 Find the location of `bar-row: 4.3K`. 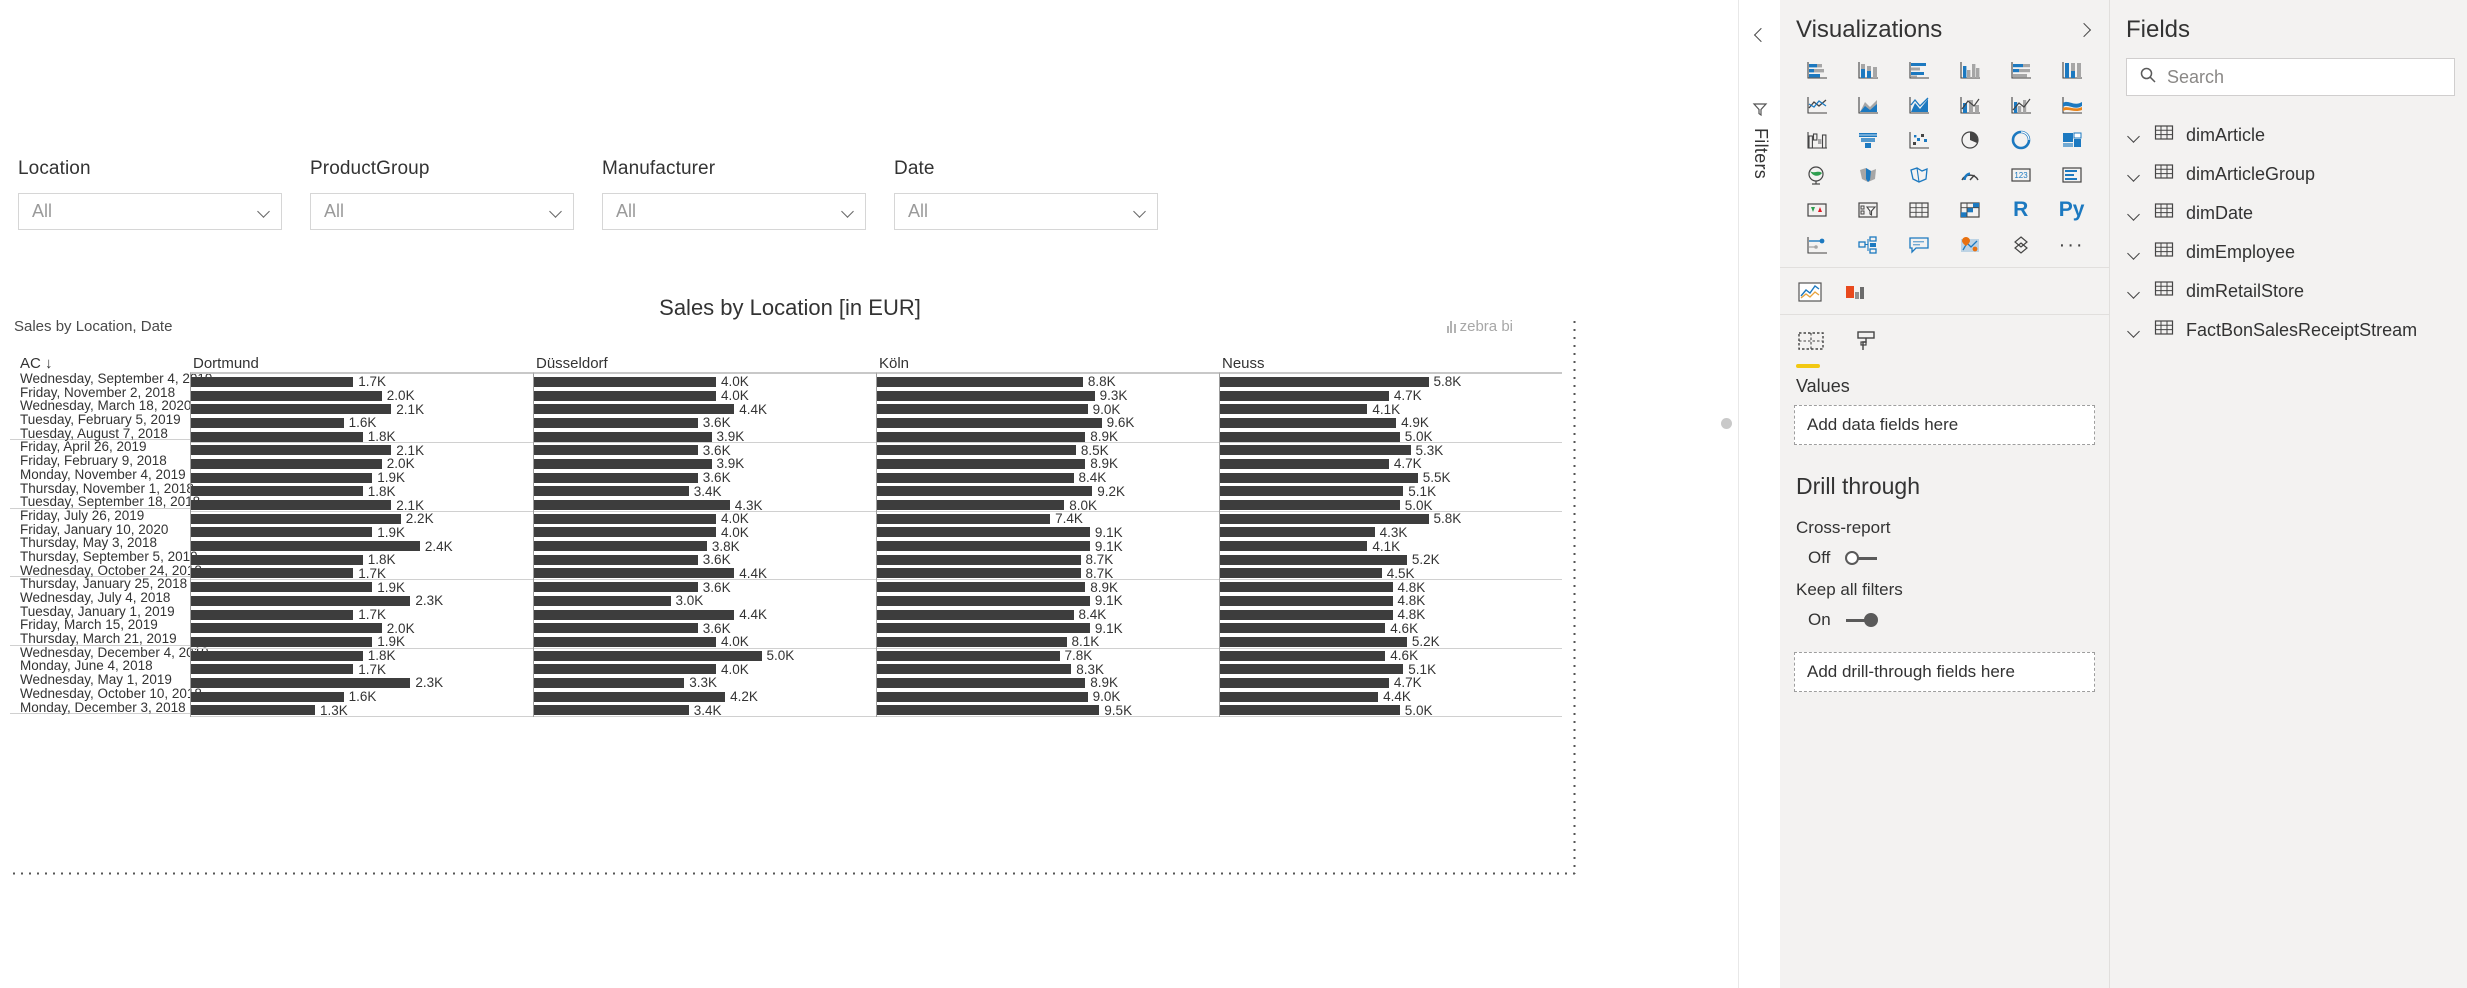

bar-row: 4.3K is located at coordinates (705, 505).